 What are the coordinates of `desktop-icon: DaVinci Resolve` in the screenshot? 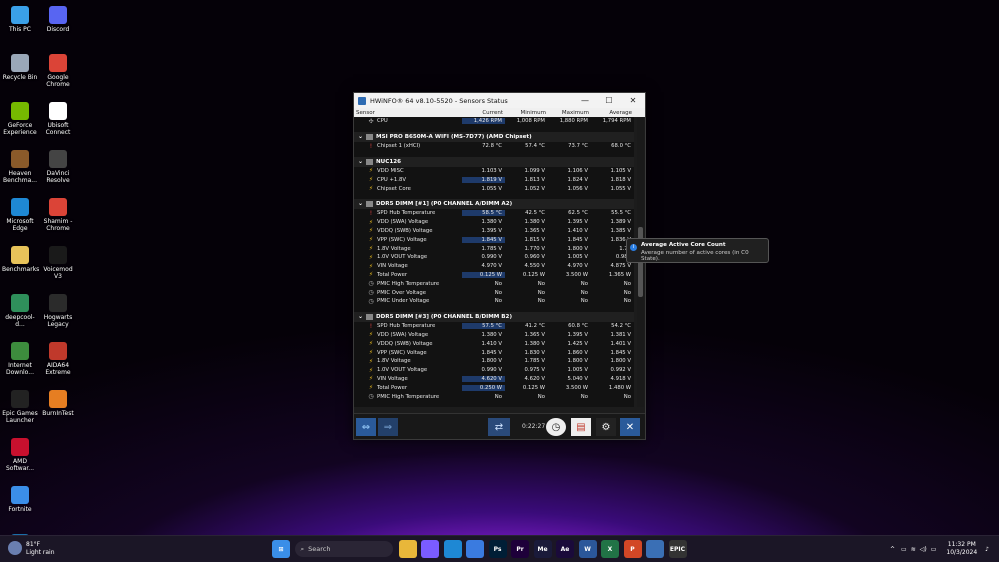 It's located at (58, 172).